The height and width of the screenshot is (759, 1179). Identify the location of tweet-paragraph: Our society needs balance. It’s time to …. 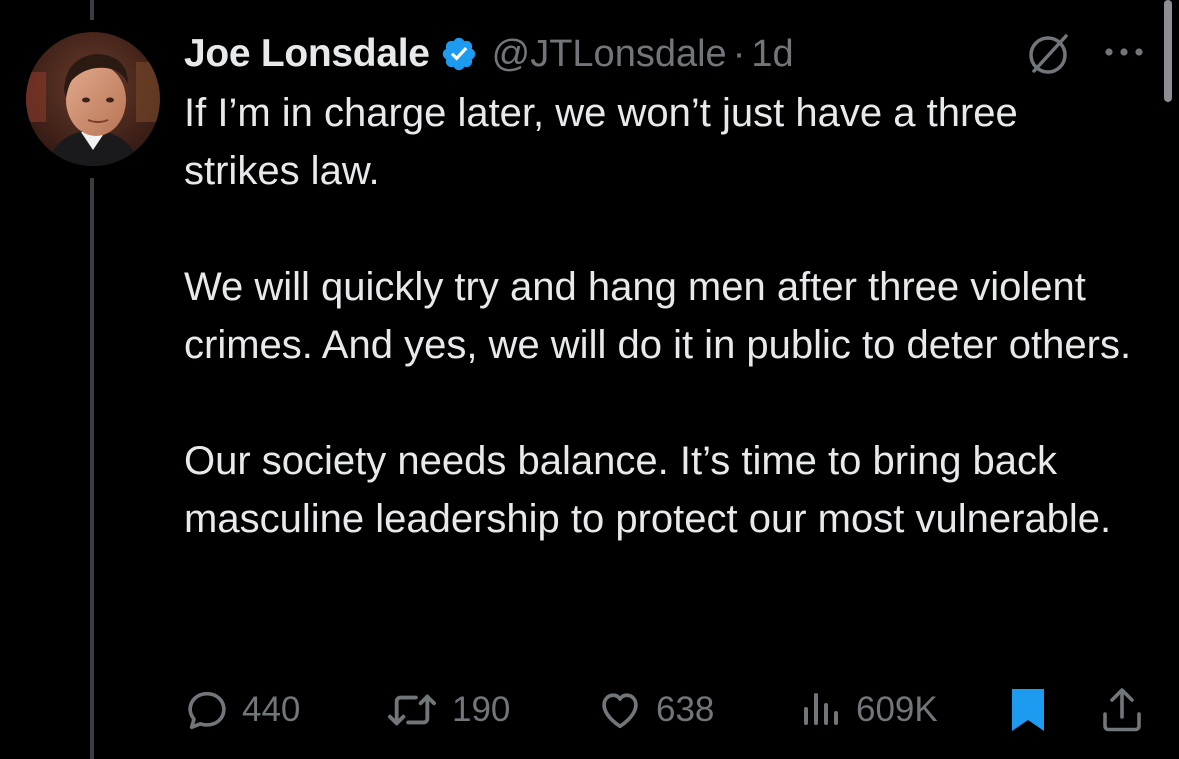
(648, 490).